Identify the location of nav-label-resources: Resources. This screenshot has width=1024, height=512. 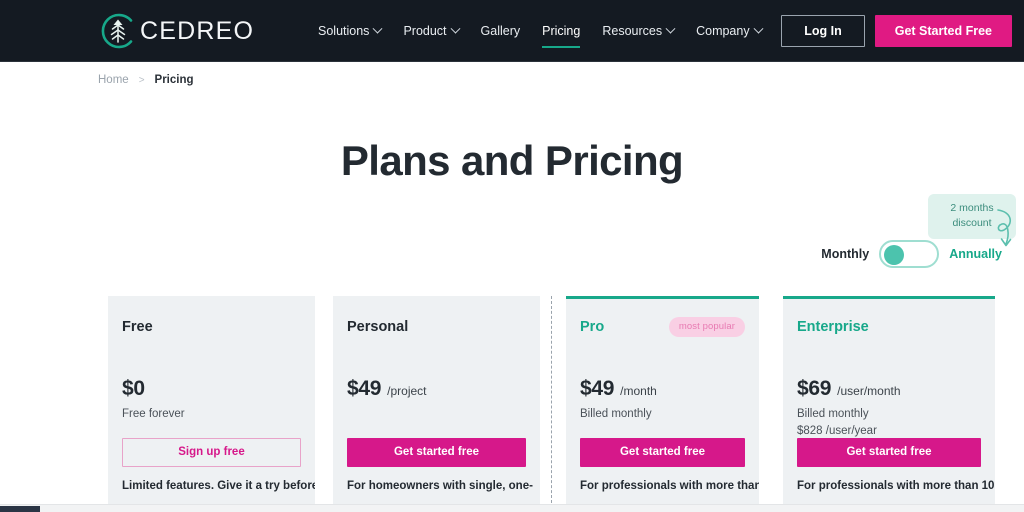
(632, 31).